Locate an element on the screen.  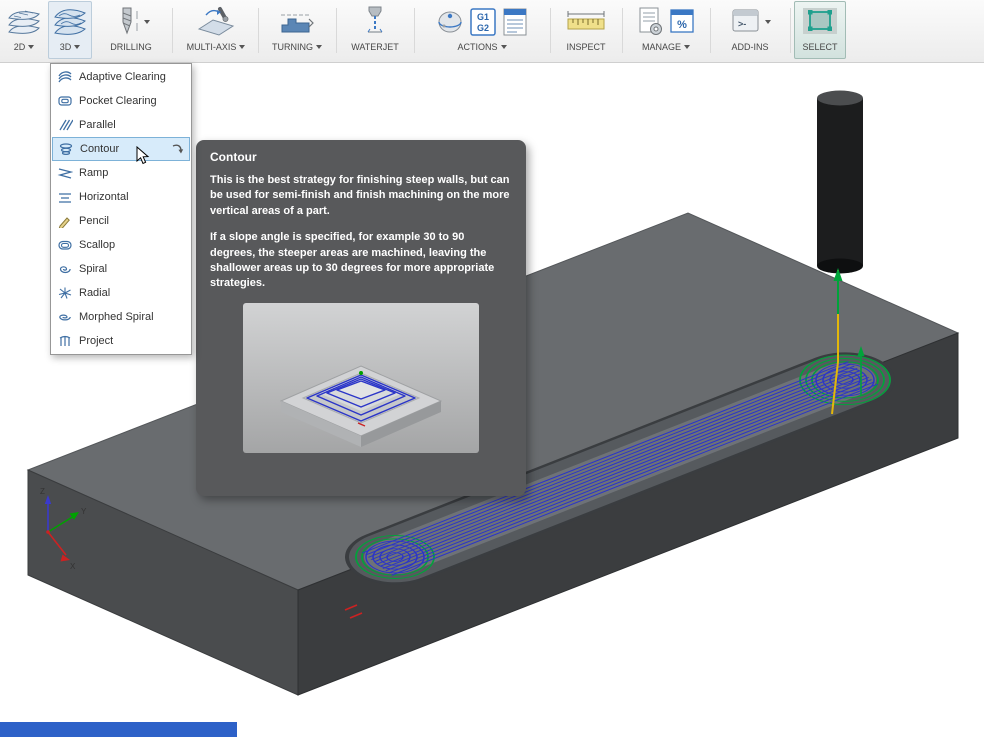
menu-item-label: Spiral is located at coordinates (93, 269).